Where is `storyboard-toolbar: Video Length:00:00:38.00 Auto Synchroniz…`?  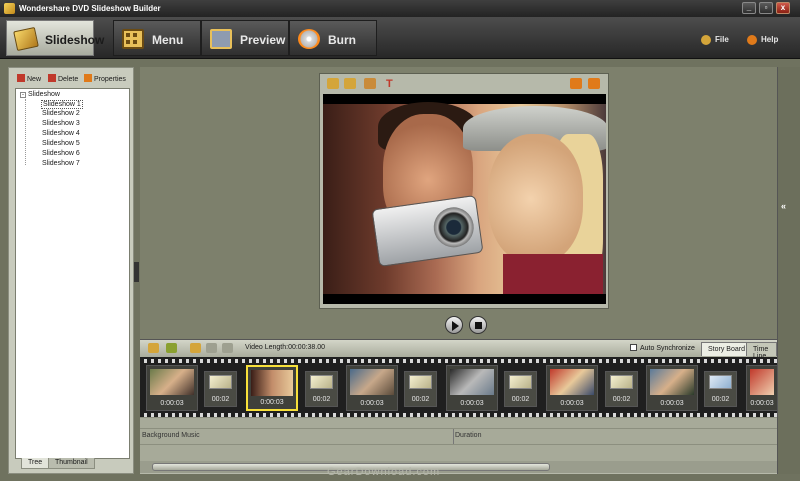
storyboard-toolbar: Video Length:00:00:38.00 Auto Synchroniz… is located at coordinates (458, 350).